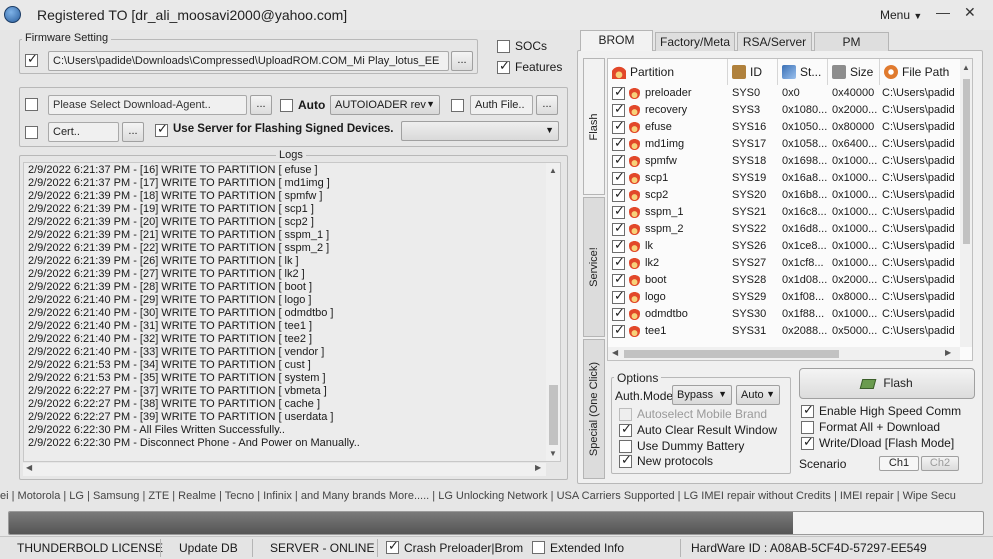 The width and height of the screenshot is (993, 559). I want to click on col-header-size: Size, so click(854, 72).